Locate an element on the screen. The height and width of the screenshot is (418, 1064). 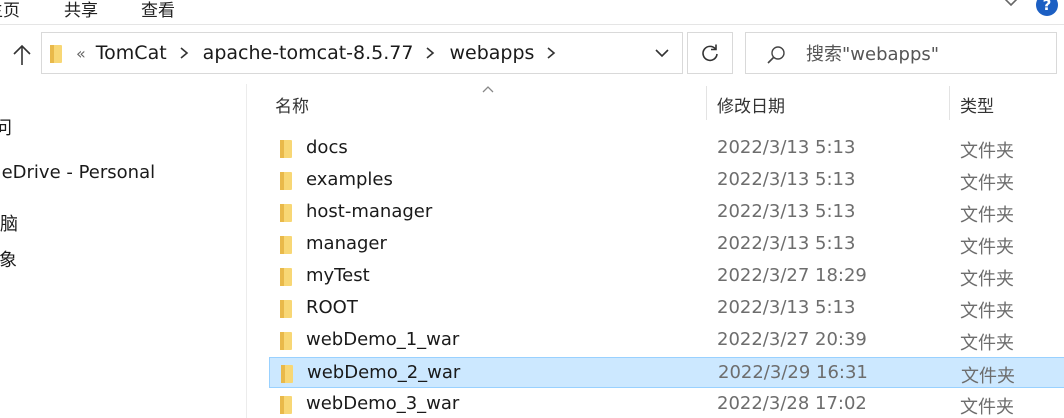
tab-view: 查看 is located at coordinates (158, 10).